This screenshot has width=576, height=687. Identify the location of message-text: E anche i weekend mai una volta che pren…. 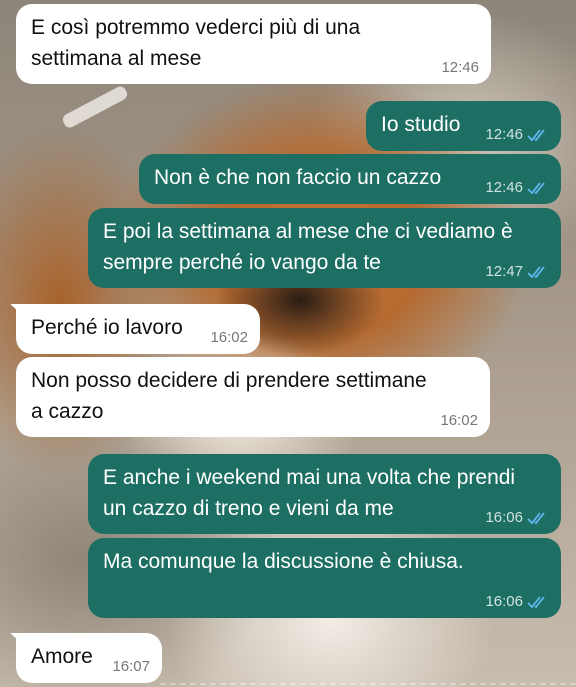
(309, 493).